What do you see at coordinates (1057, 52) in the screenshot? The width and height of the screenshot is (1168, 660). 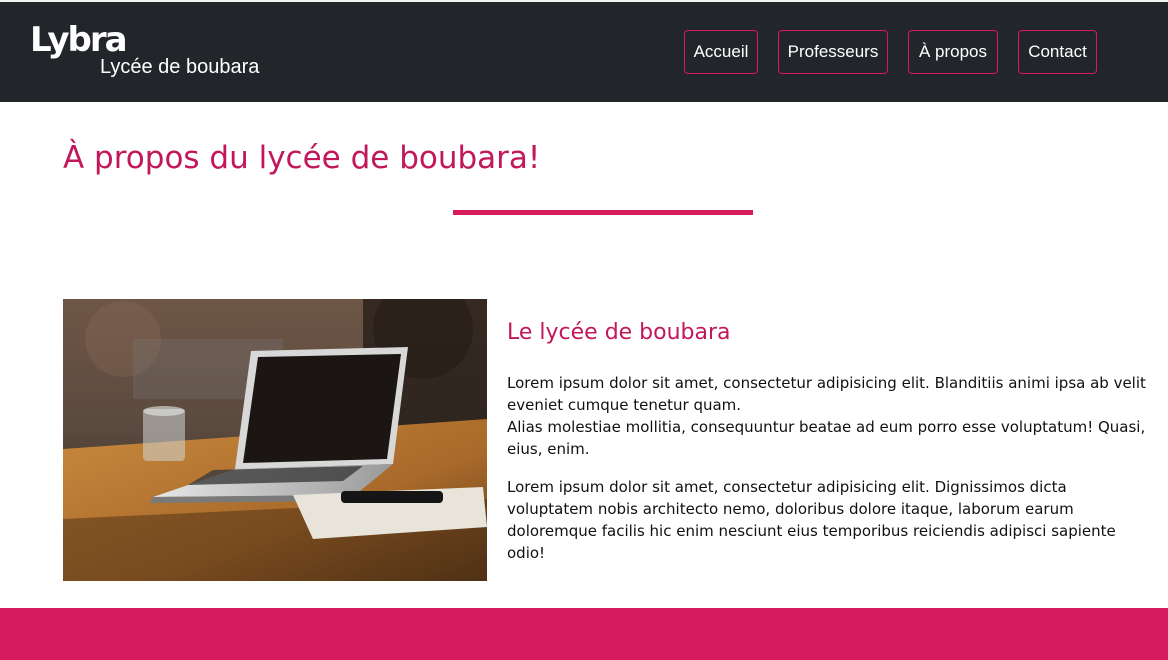 I see `nav-link-contact: Contact` at bounding box center [1057, 52].